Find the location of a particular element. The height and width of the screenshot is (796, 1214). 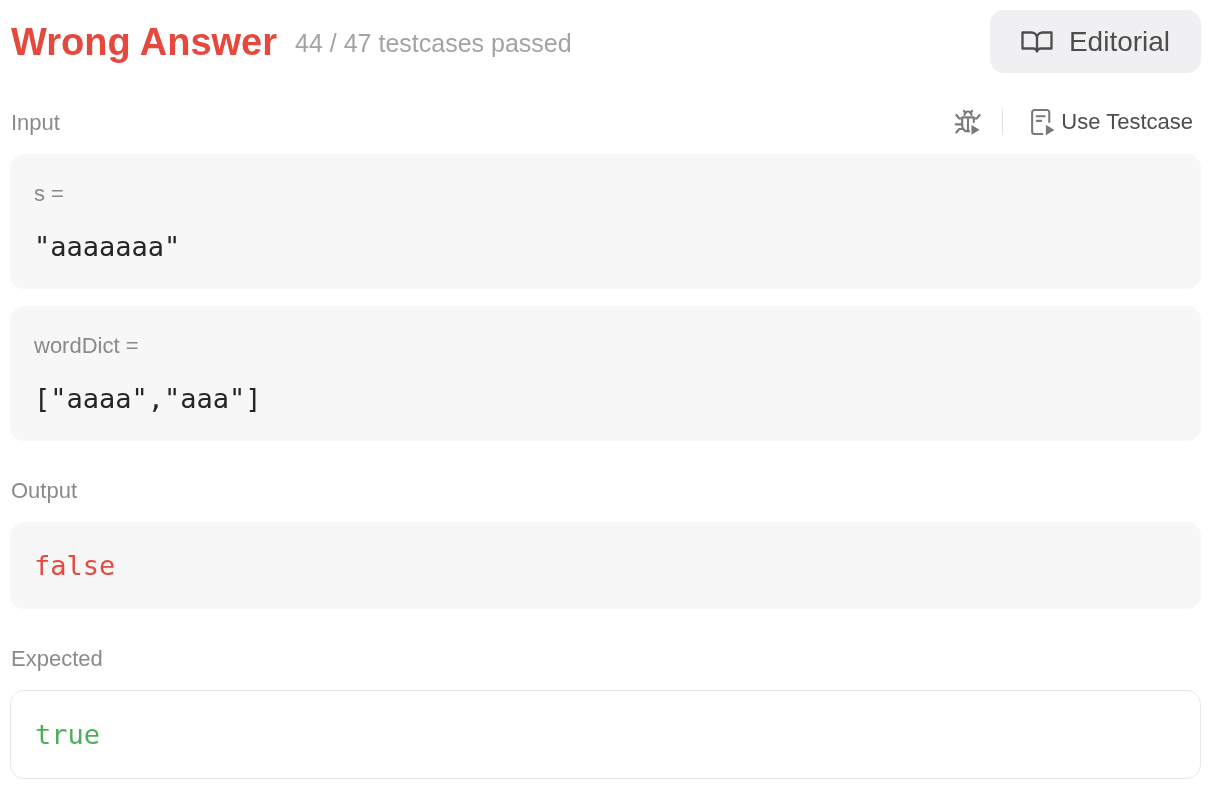

output-value: false is located at coordinates (75, 566).